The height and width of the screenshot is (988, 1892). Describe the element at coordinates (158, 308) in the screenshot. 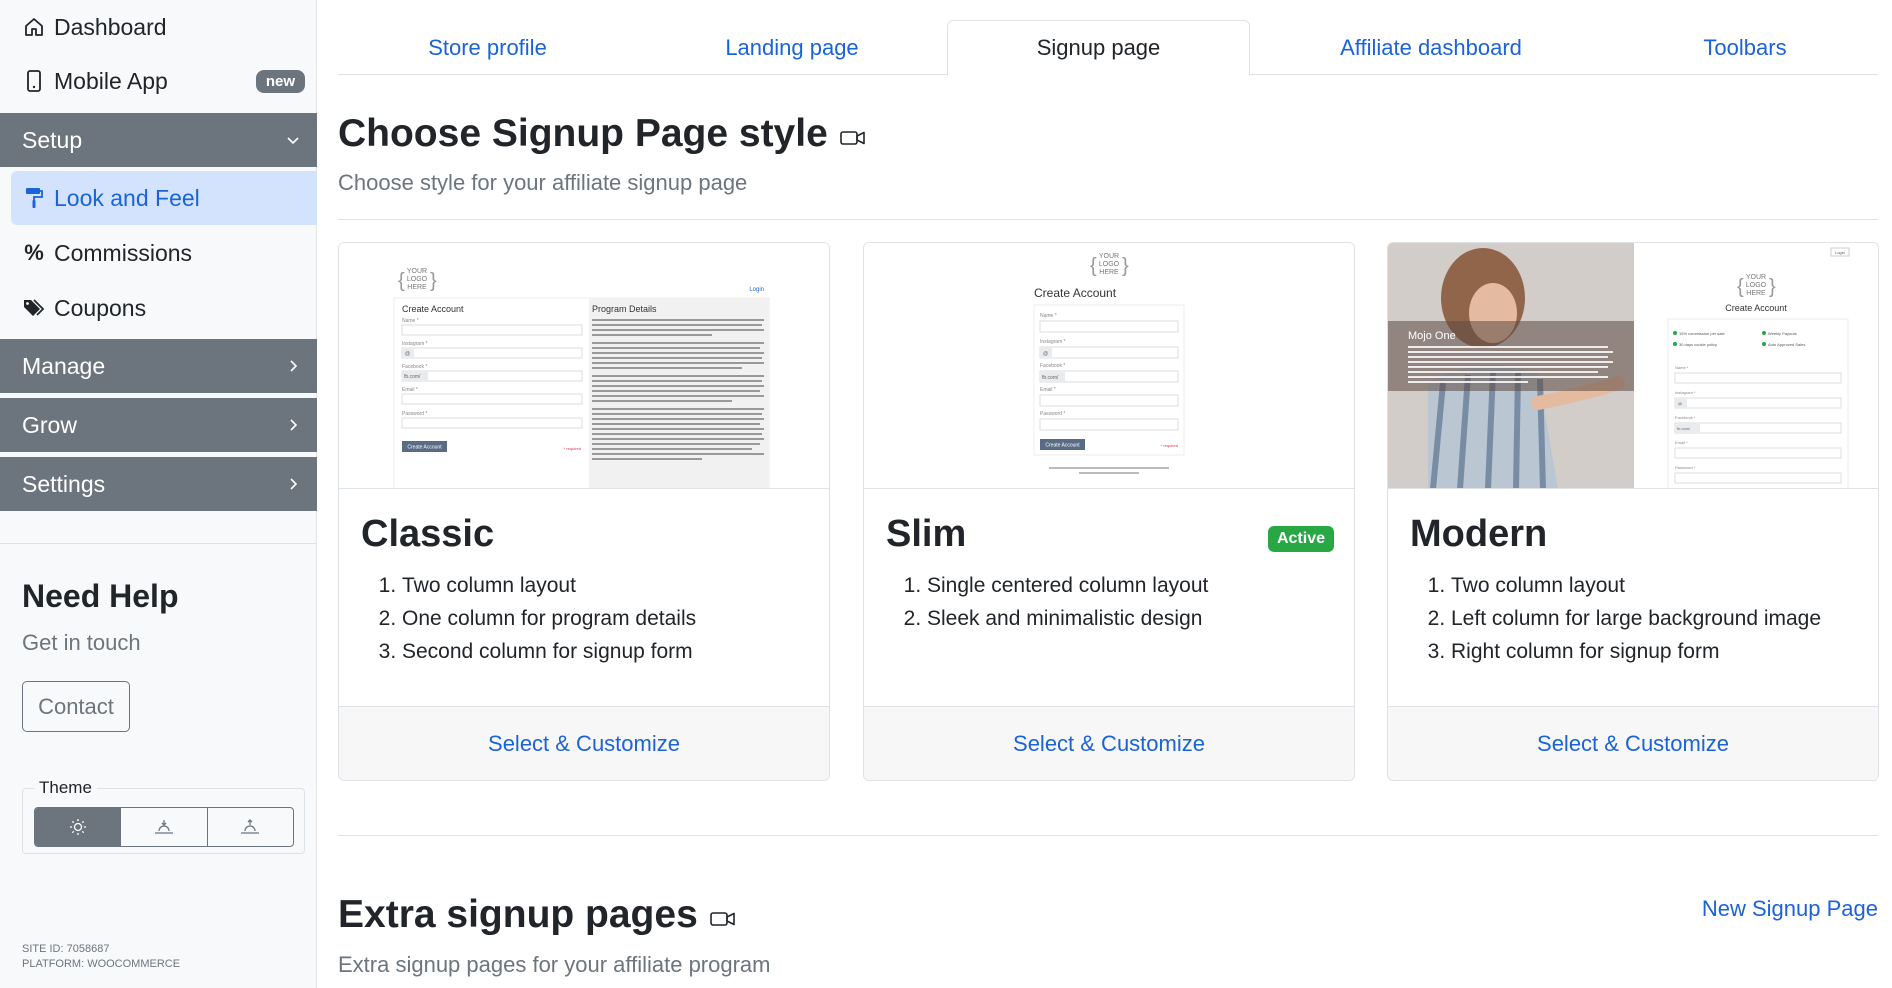

I see `nav-coupons: Coupons` at that location.